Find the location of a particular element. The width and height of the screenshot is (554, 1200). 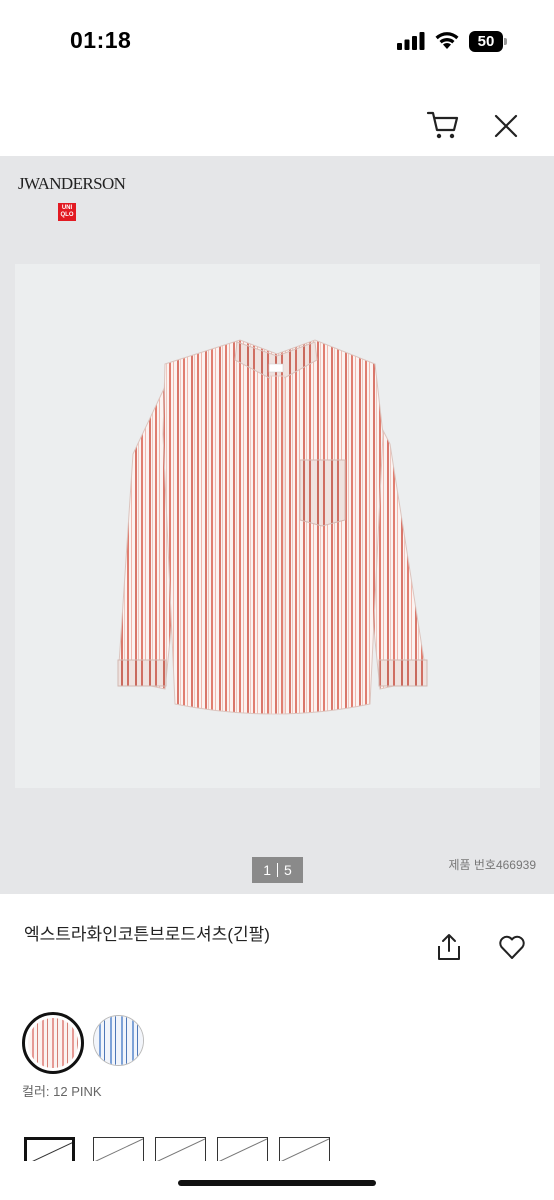

brand-logo-uniqlo: UNI QLO is located at coordinates (67, 212).